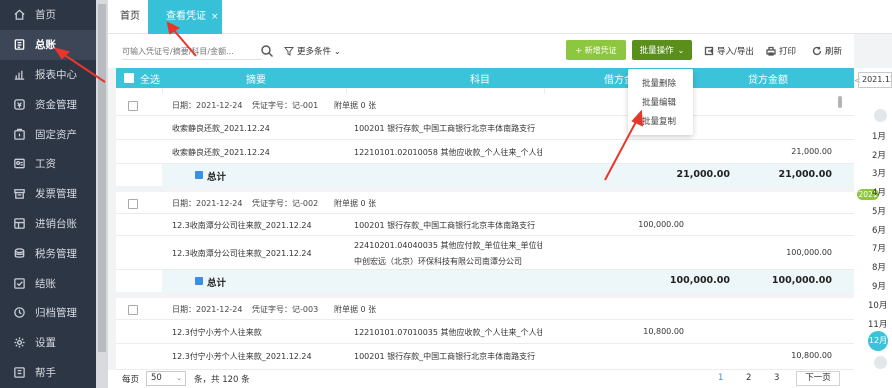 The image size is (892, 388). Describe the element at coordinates (102, 178) in the screenshot. I see `scrollbar-thumb` at that location.